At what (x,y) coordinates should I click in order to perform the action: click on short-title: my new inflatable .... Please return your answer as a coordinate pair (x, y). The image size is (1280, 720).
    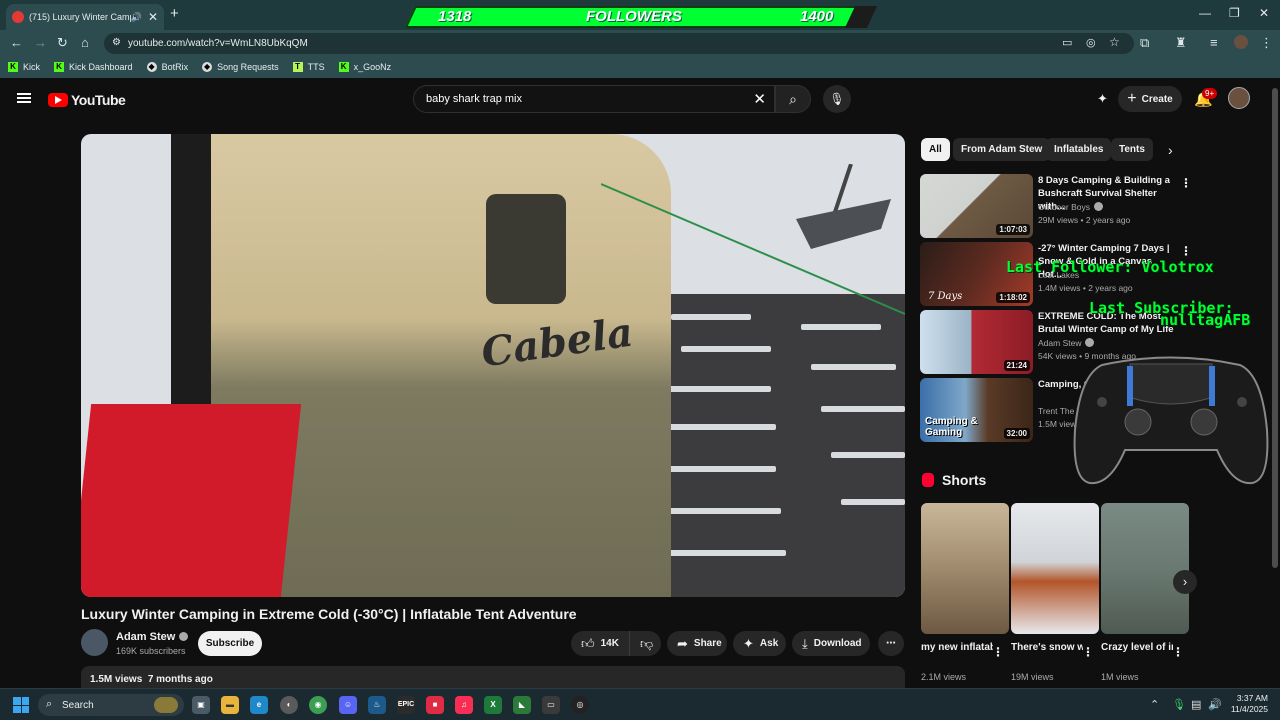
    Looking at the image, I should click on (957, 648).